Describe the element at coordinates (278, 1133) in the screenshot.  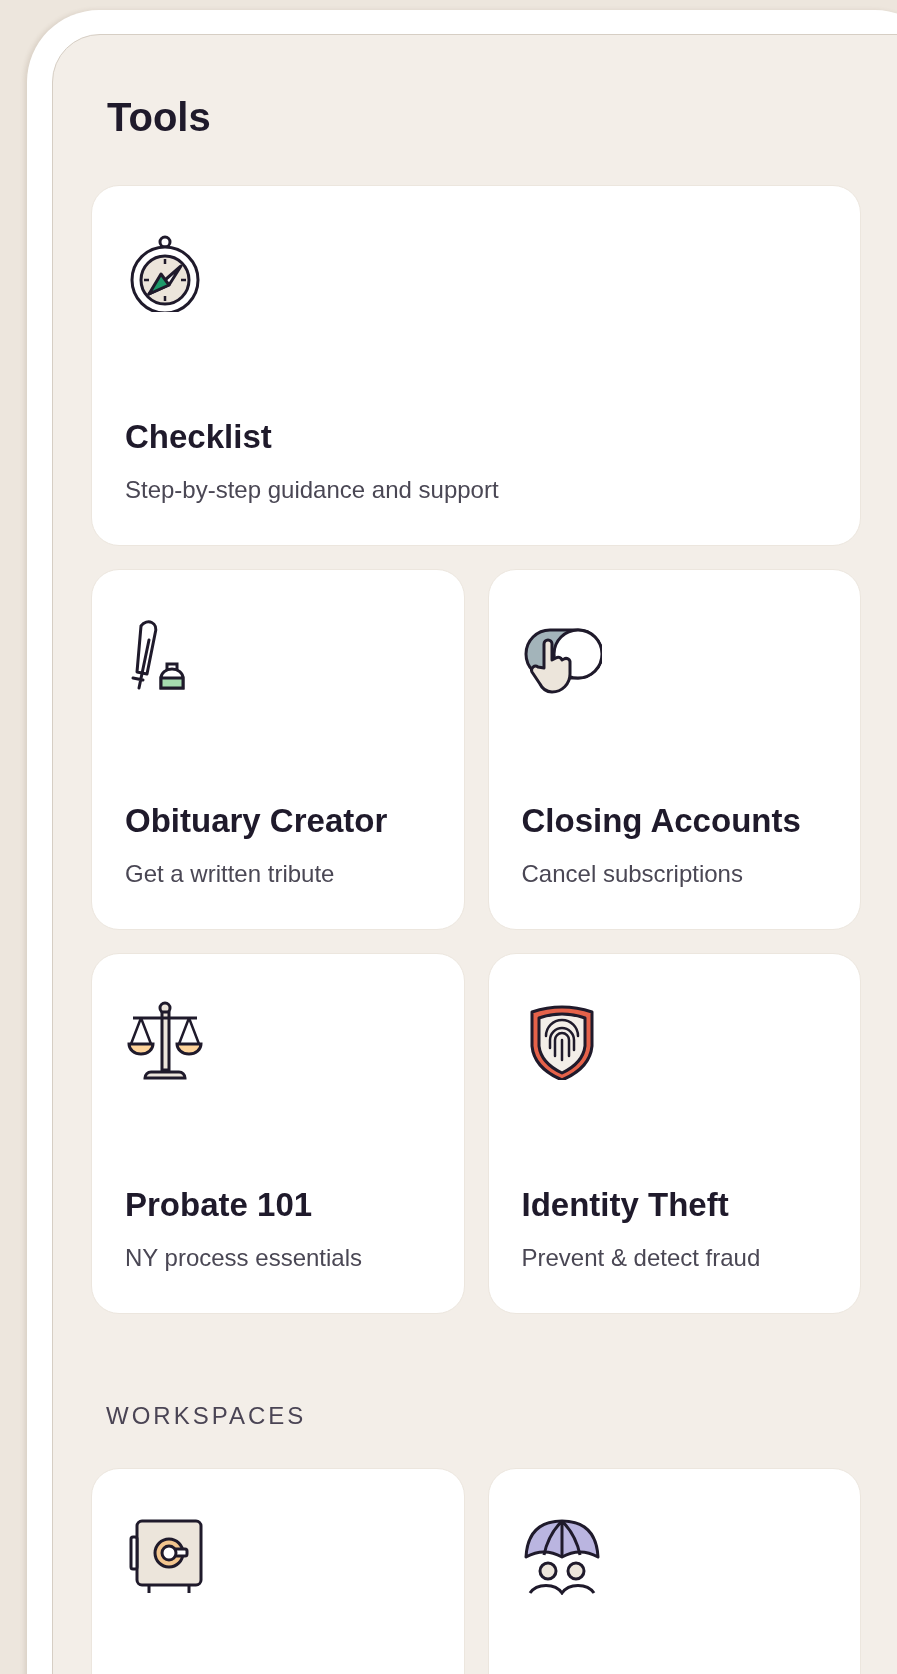
I see `tool-card: Probate 101 NY process essentials` at that location.